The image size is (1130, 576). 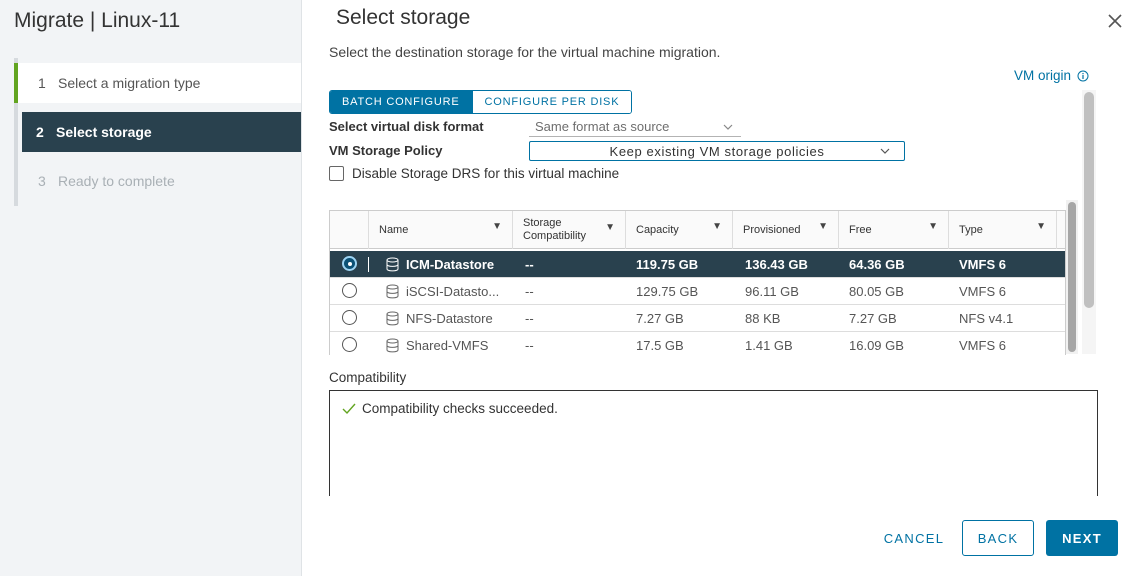 I want to click on content-scrollbar, so click(x=1089, y=222).